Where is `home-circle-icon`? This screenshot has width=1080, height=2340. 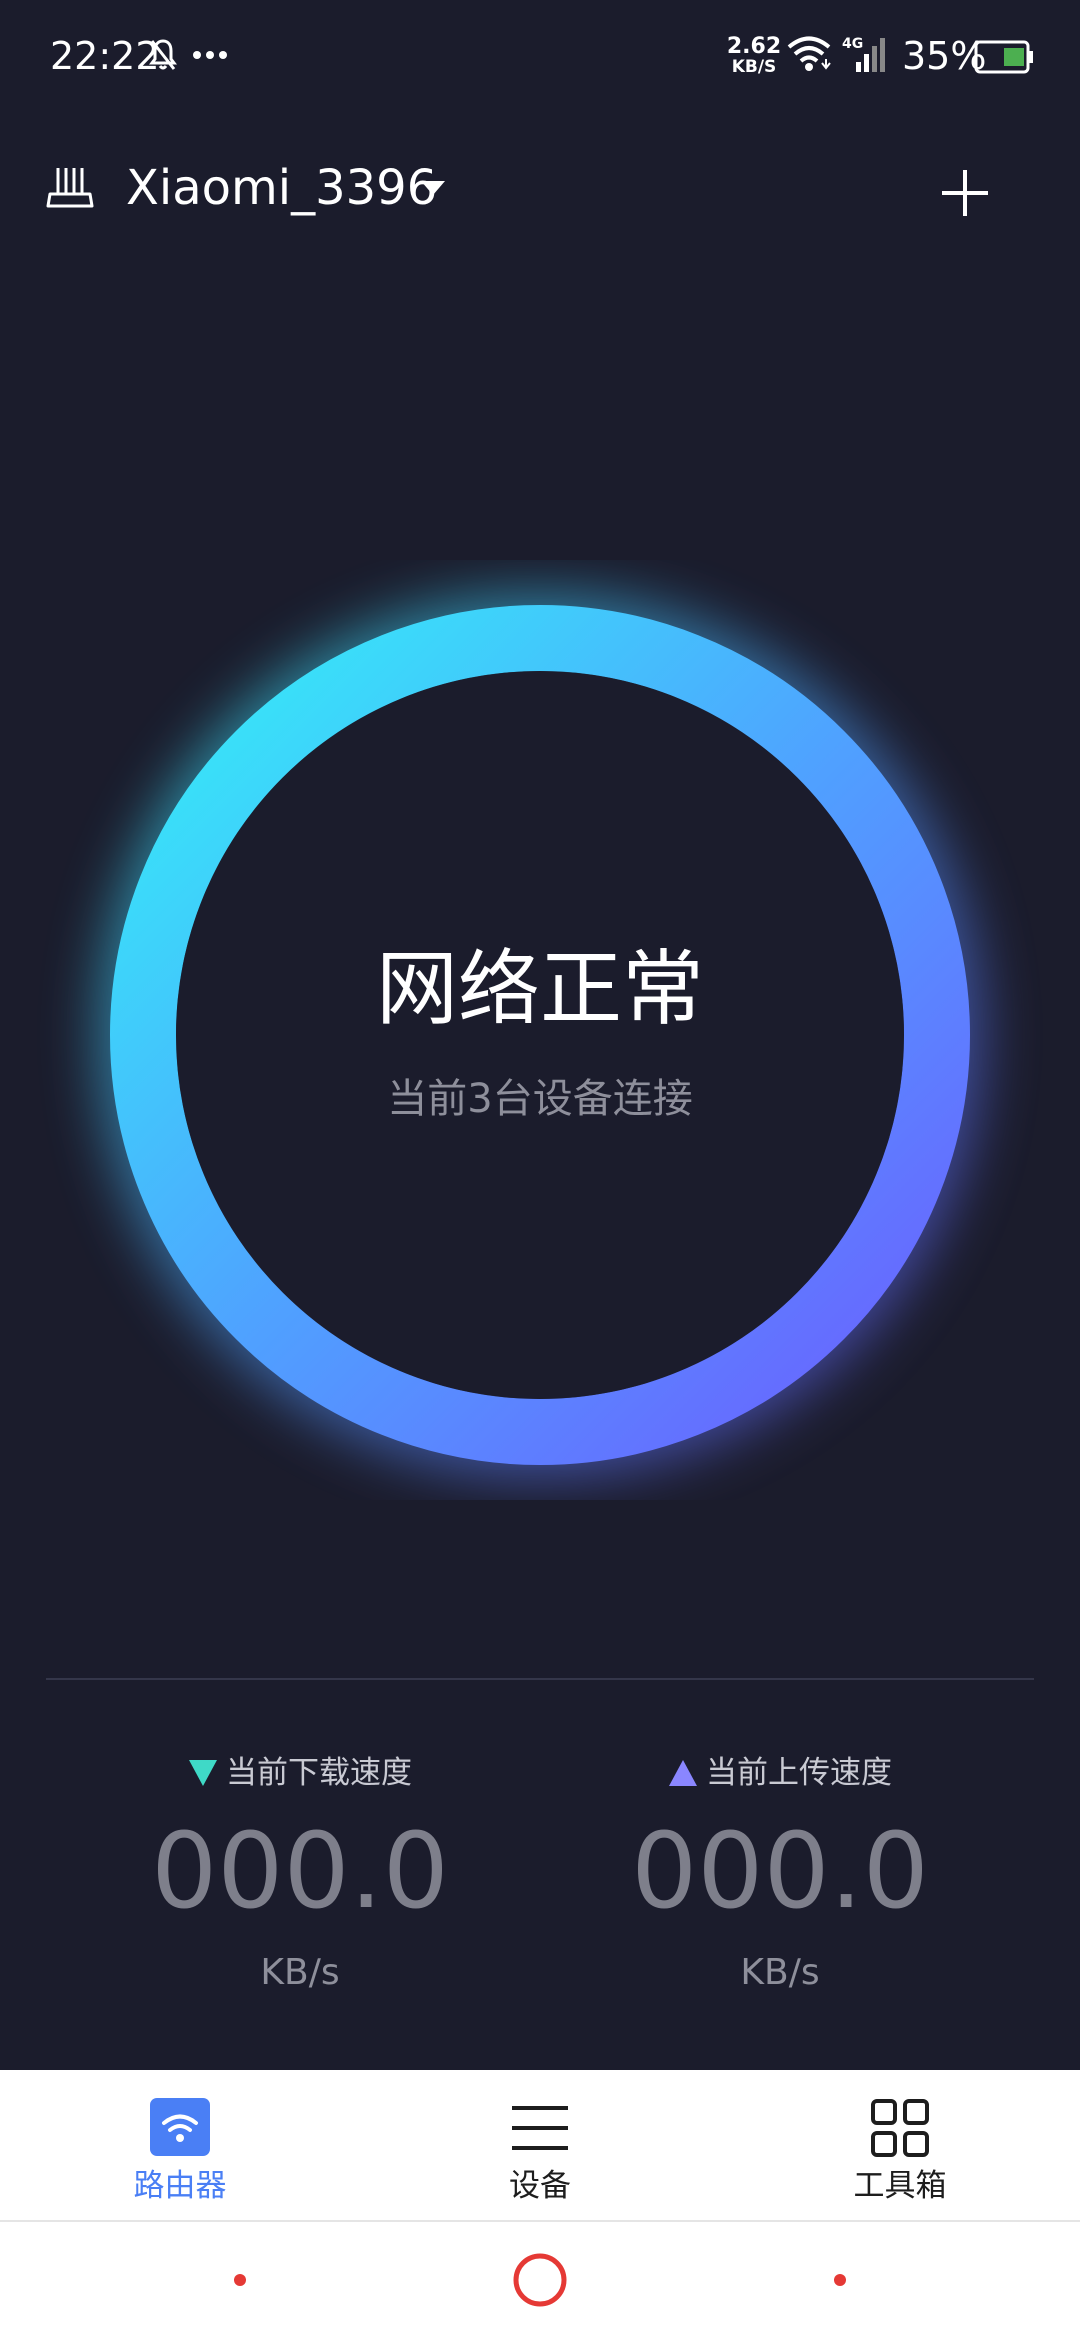
home-circle-icon is located at coordinates (540, 2280).